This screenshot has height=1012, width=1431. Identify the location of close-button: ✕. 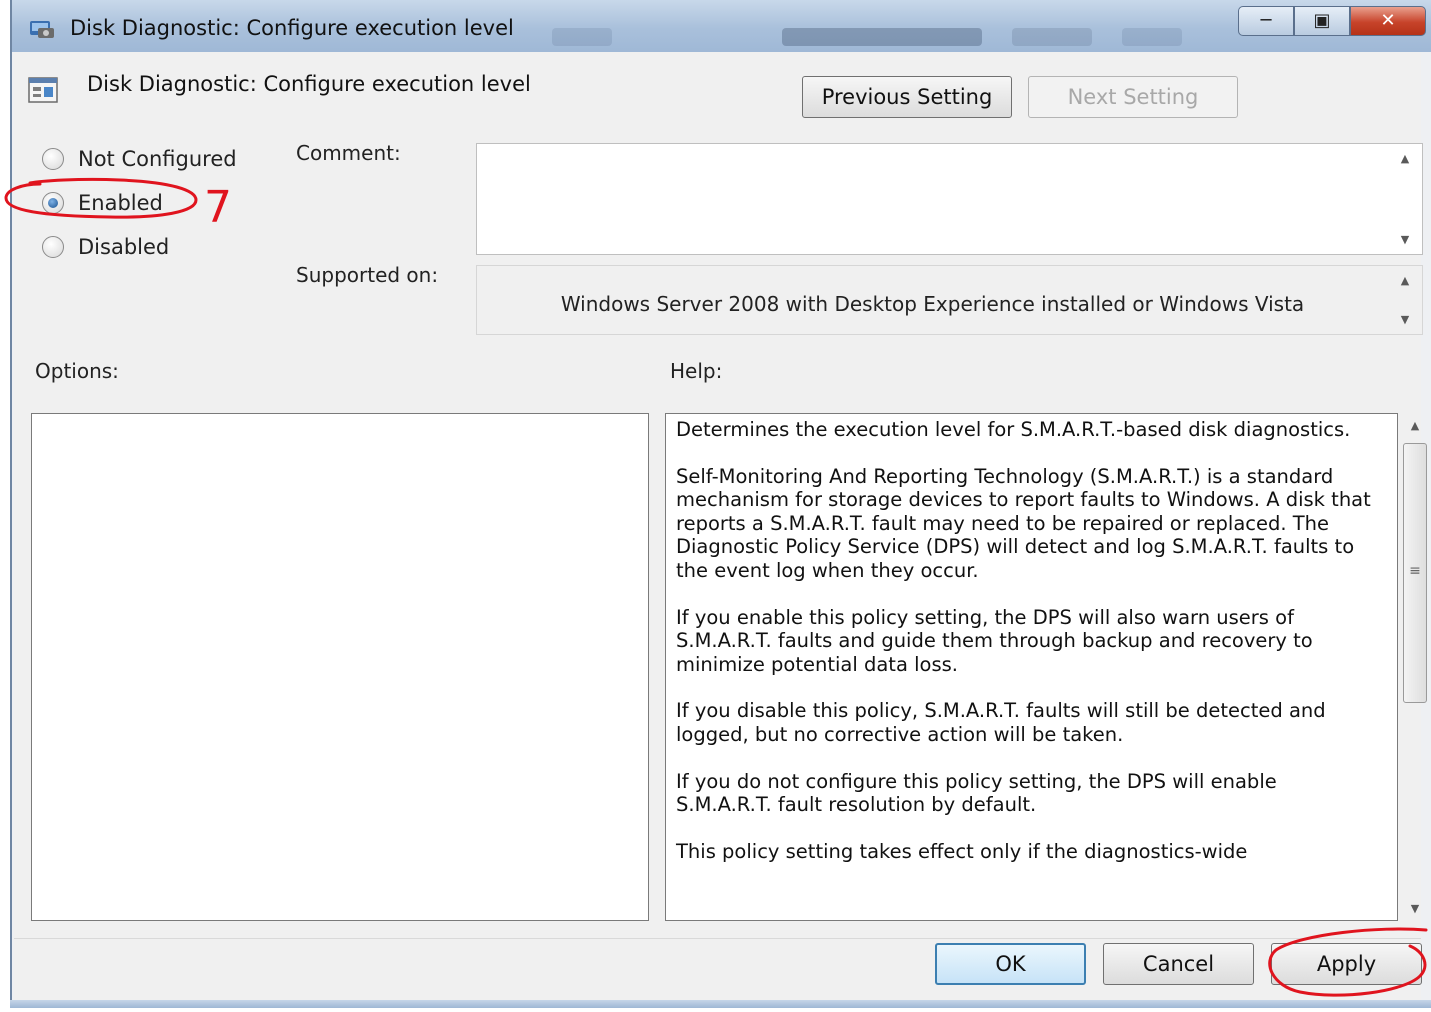
(1388, 21).